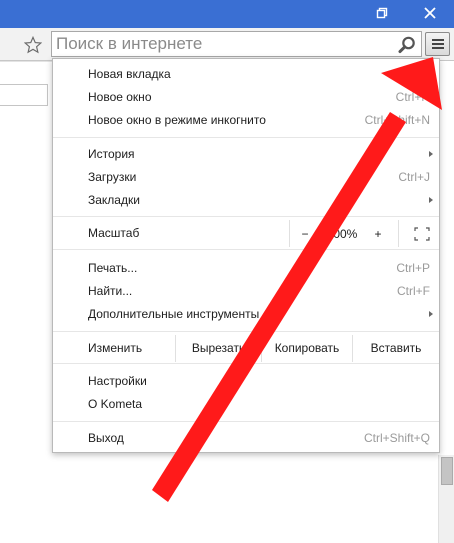 This screenshot has height=543, width=454. Describe the element at coordinates (307, 348) in the screenshot. I see `copy-button: Копировать` at that location.